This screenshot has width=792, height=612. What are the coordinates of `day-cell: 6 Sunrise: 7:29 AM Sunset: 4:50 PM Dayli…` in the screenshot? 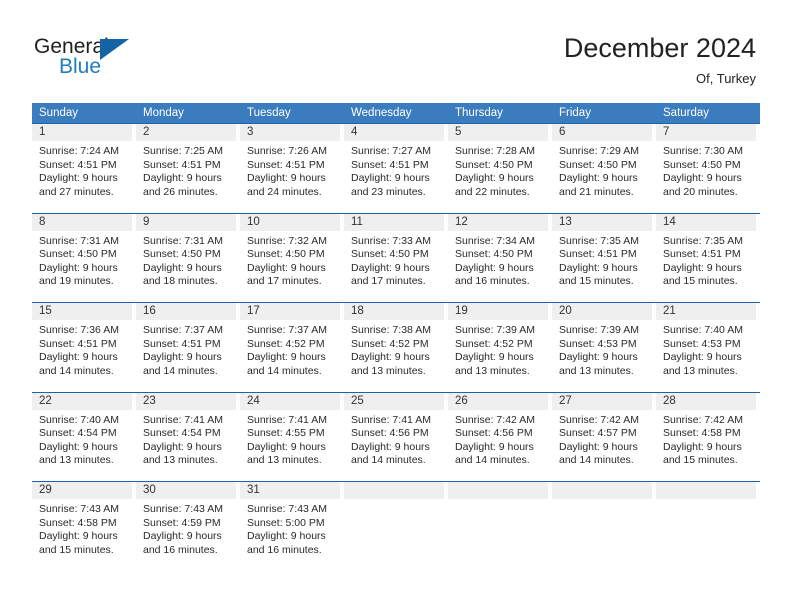 It's located at (604, 168).